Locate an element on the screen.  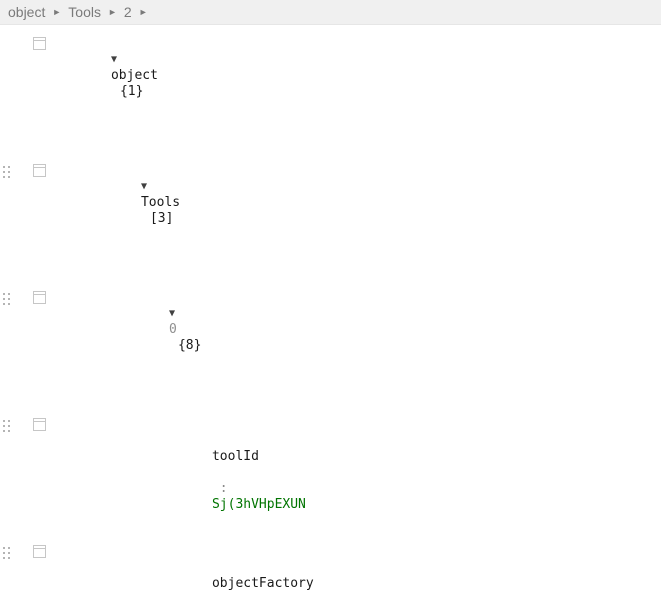
breadcrumb: object ► Tools ► 2 ► is located at coordinates (330, 12).